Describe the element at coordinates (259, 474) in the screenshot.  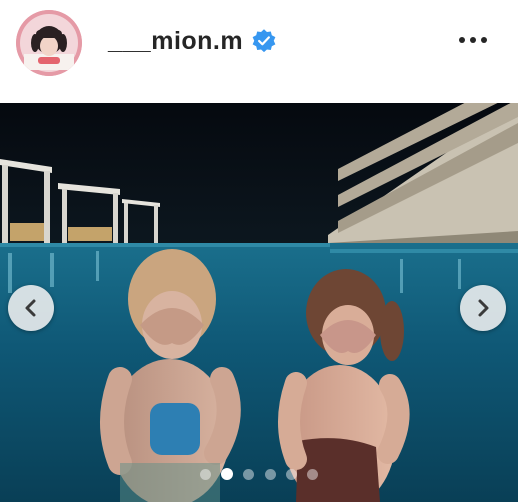
I see `carousel-indicator` at that location.